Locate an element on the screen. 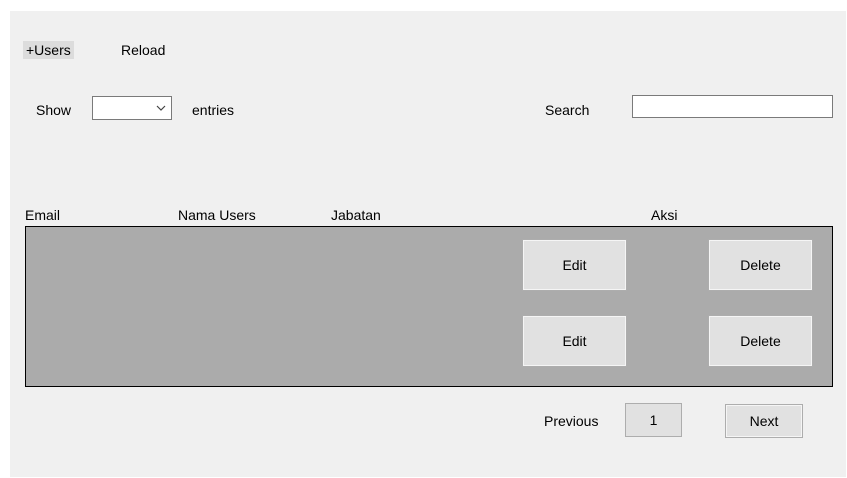 The image size is (847, 478). current-page-indicator: 1 is located at coordinates (653, 420).